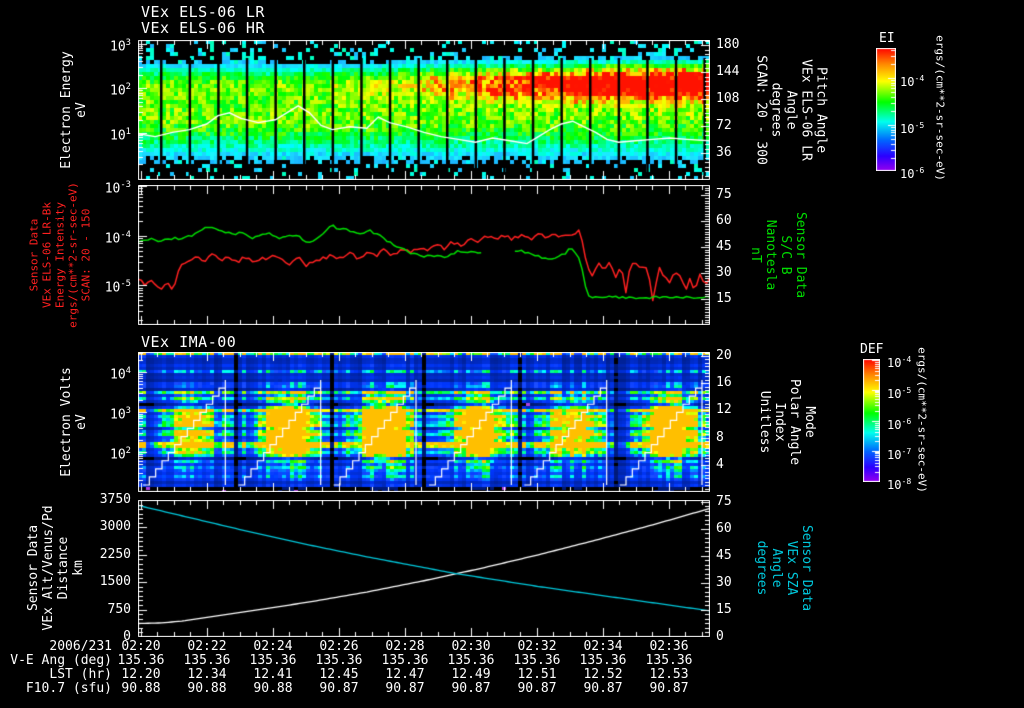  Describe the element at coordinates (761, 110) in the screenshot. I see `axis-label-line: SCAN: 20 - 300` at that location.